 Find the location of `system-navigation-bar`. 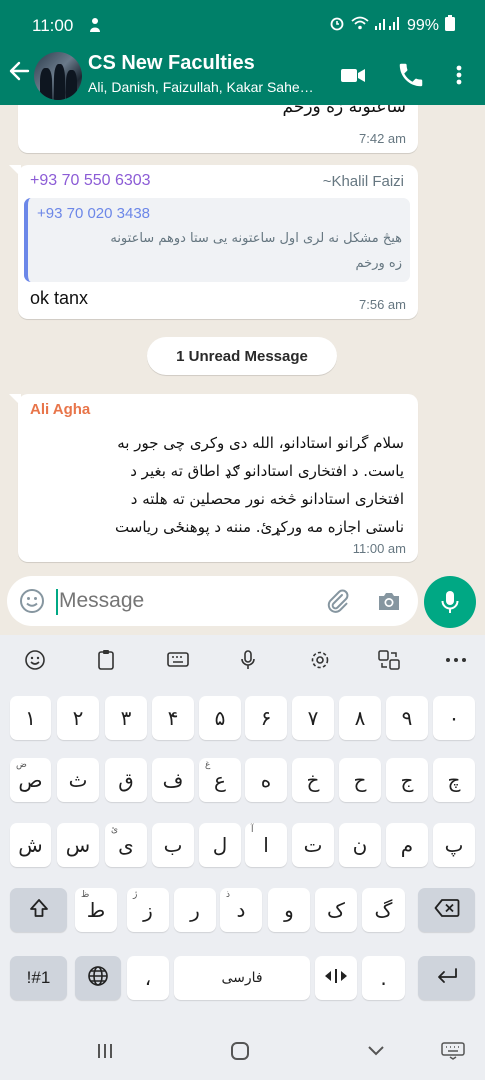

system-navigation-bar is located at coordinates (242, 1057).